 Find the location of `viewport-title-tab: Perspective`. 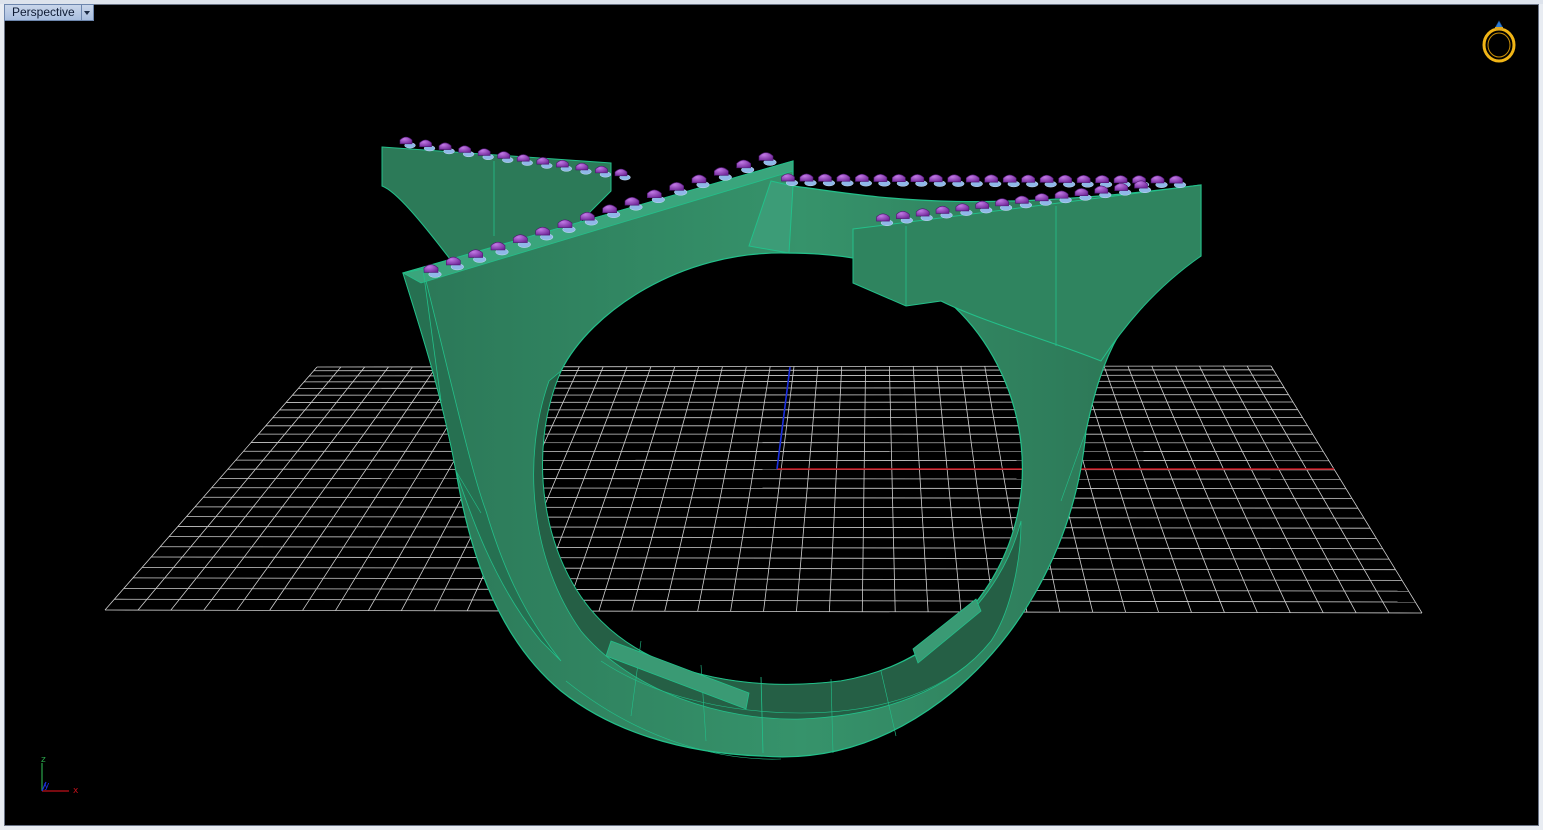

viewport-title-tab: Perspective is located at coordinates (49, 12).